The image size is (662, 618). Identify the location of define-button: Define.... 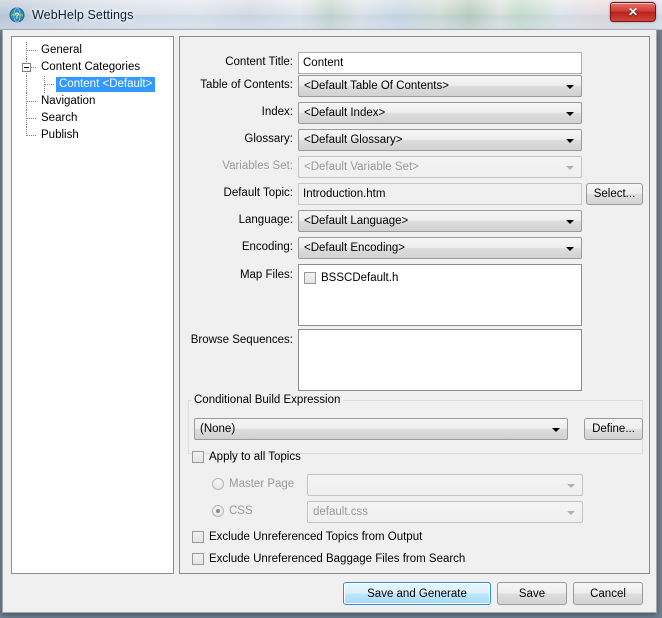
(613, 429).